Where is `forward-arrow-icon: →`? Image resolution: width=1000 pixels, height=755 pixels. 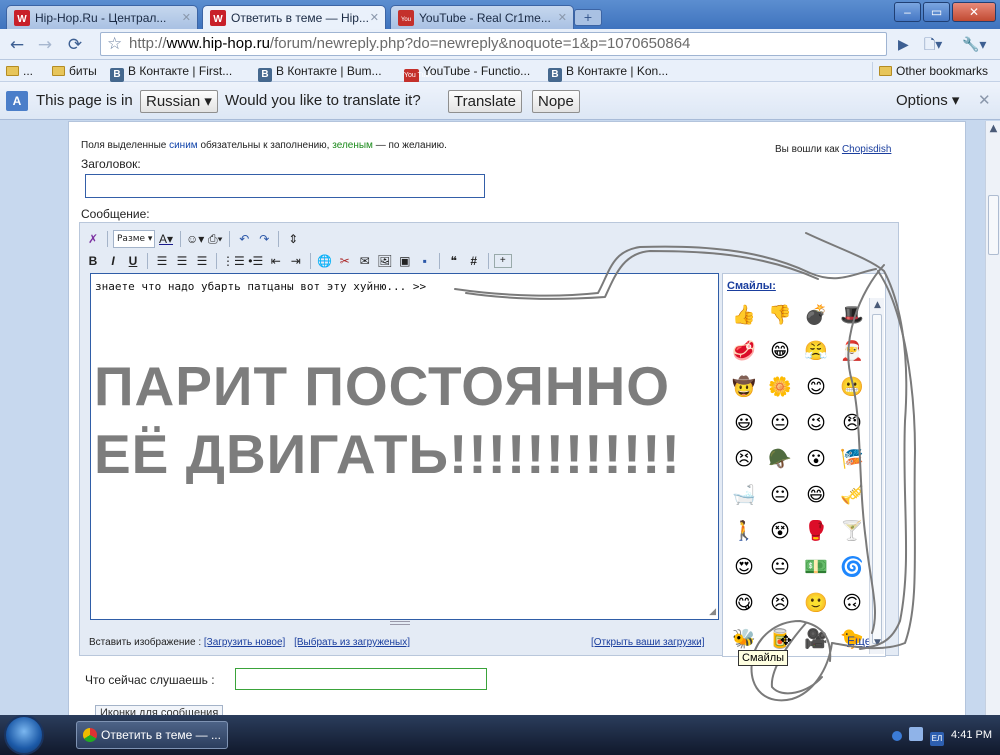
forward-arrow-icon: → is located at coordinates (45, 45).